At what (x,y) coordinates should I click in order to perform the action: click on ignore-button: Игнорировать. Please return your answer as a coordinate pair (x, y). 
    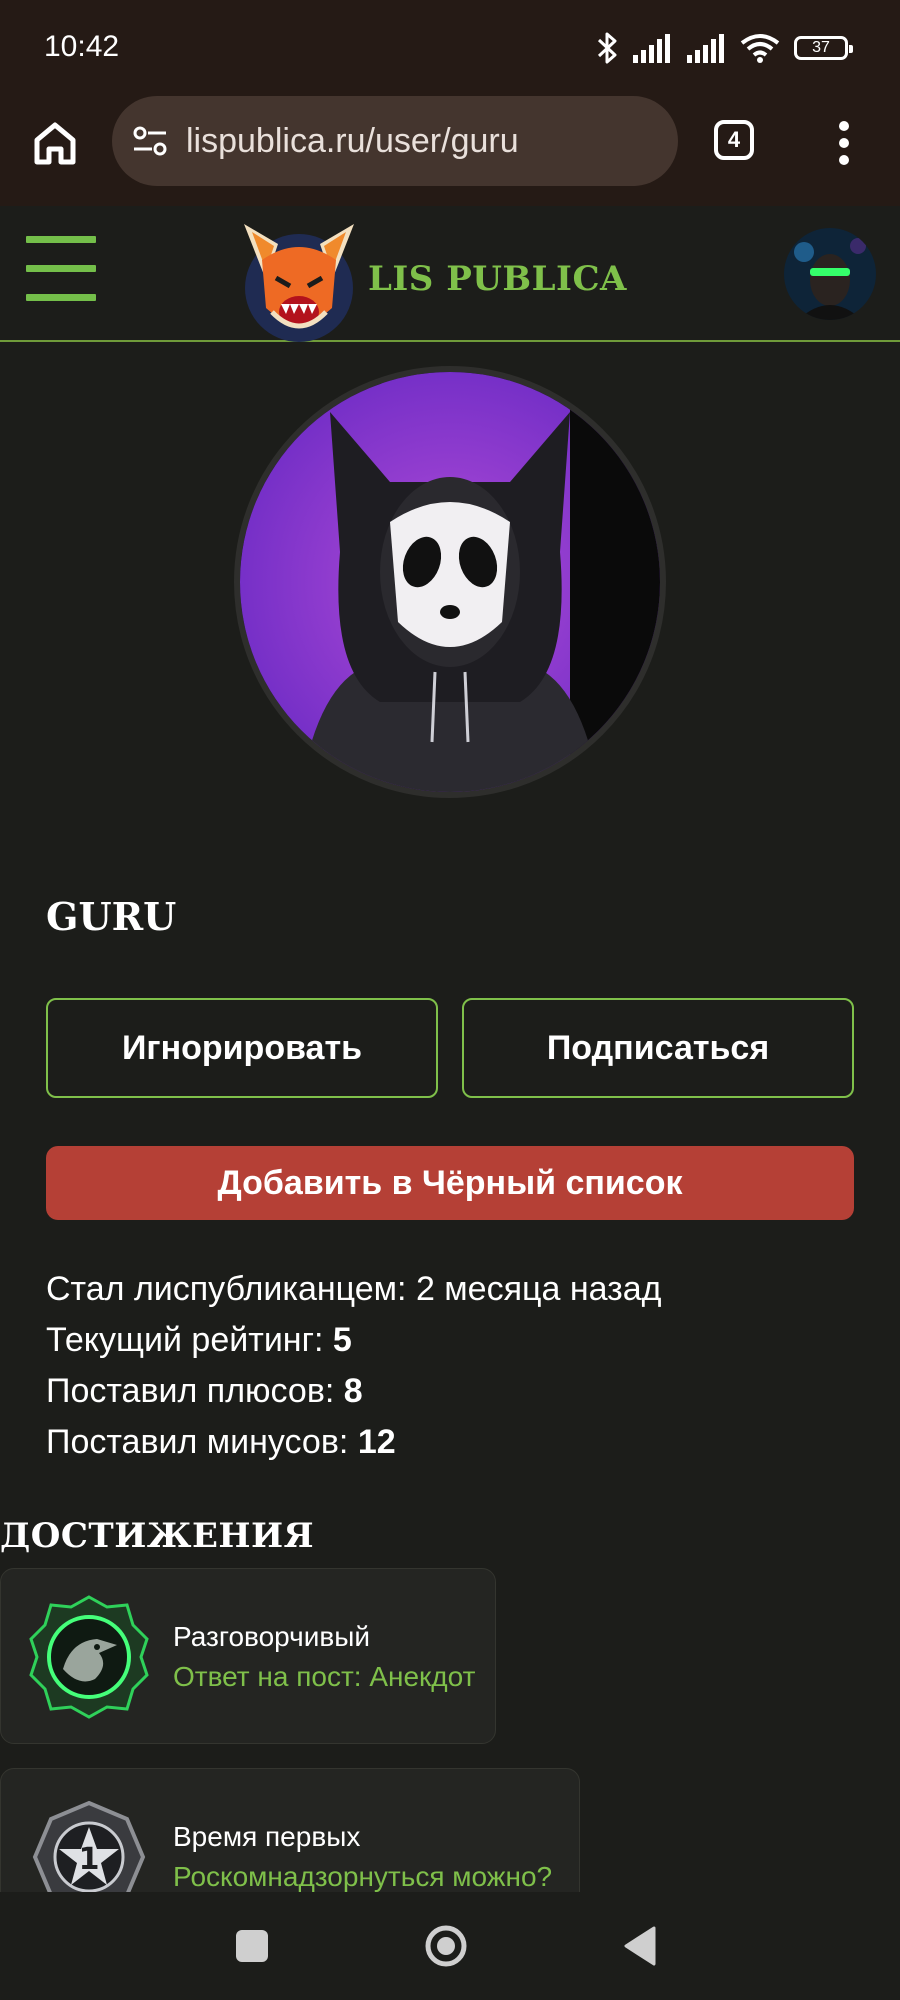
    Looking at the image, I should click on (242, 1048).